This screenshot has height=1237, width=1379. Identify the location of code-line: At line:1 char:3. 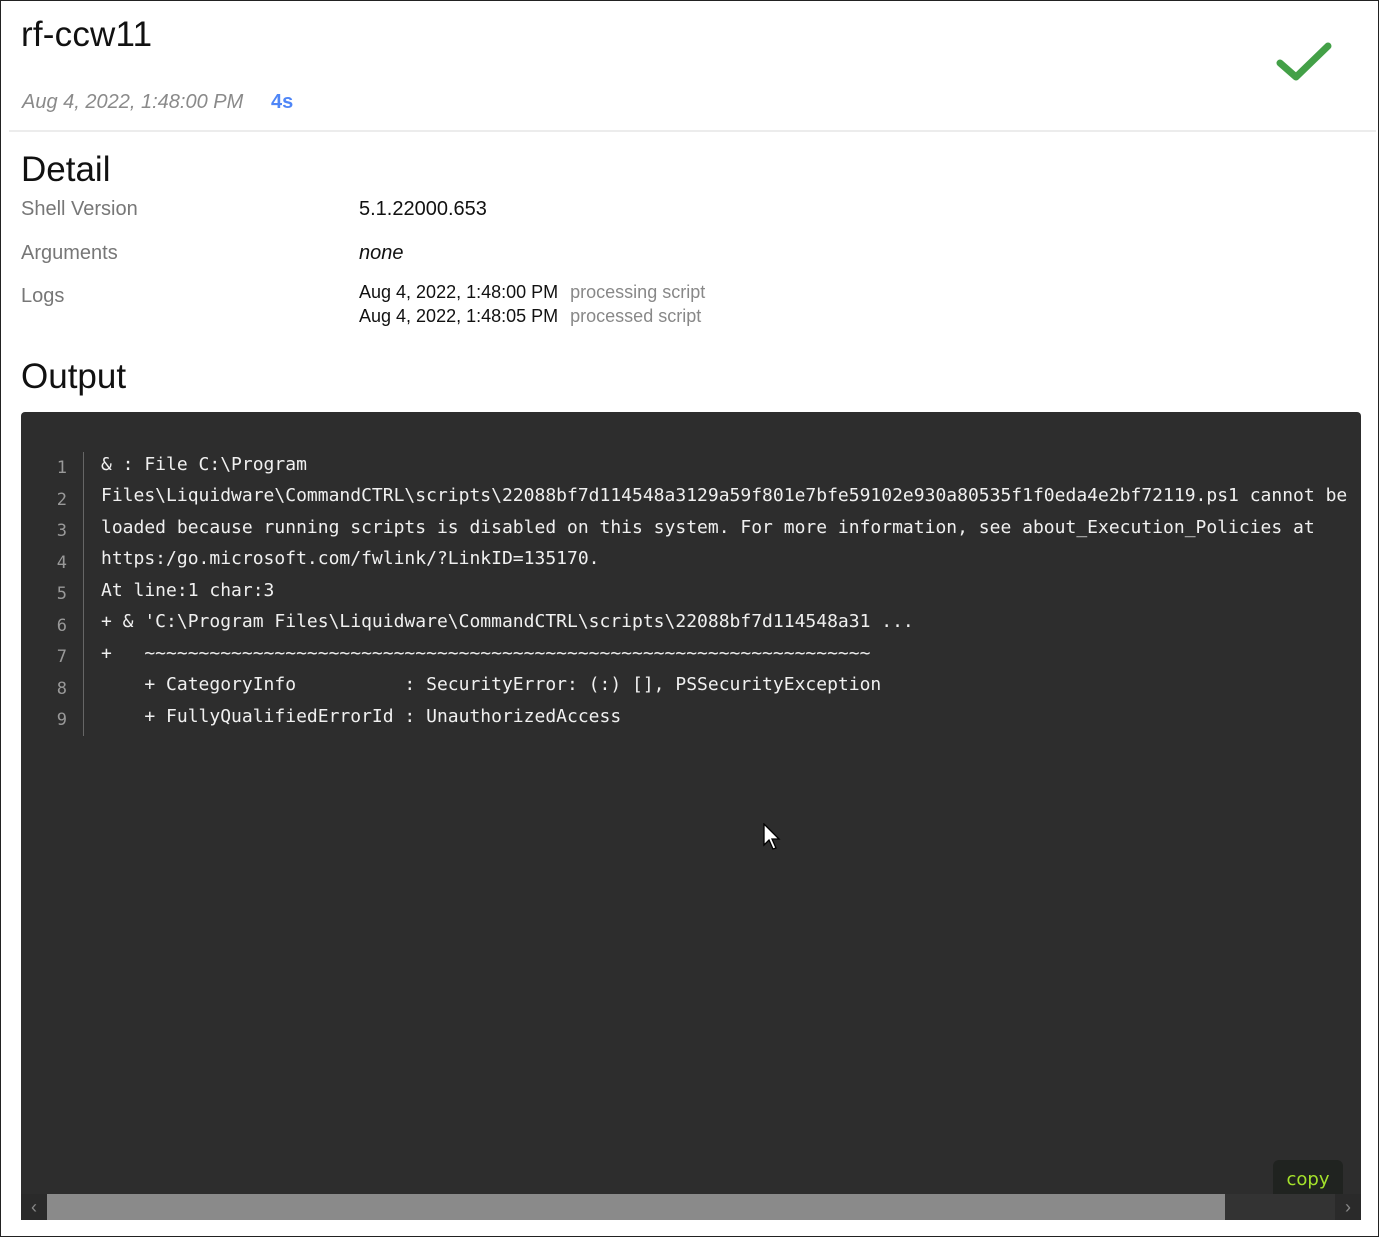
(188, 590).